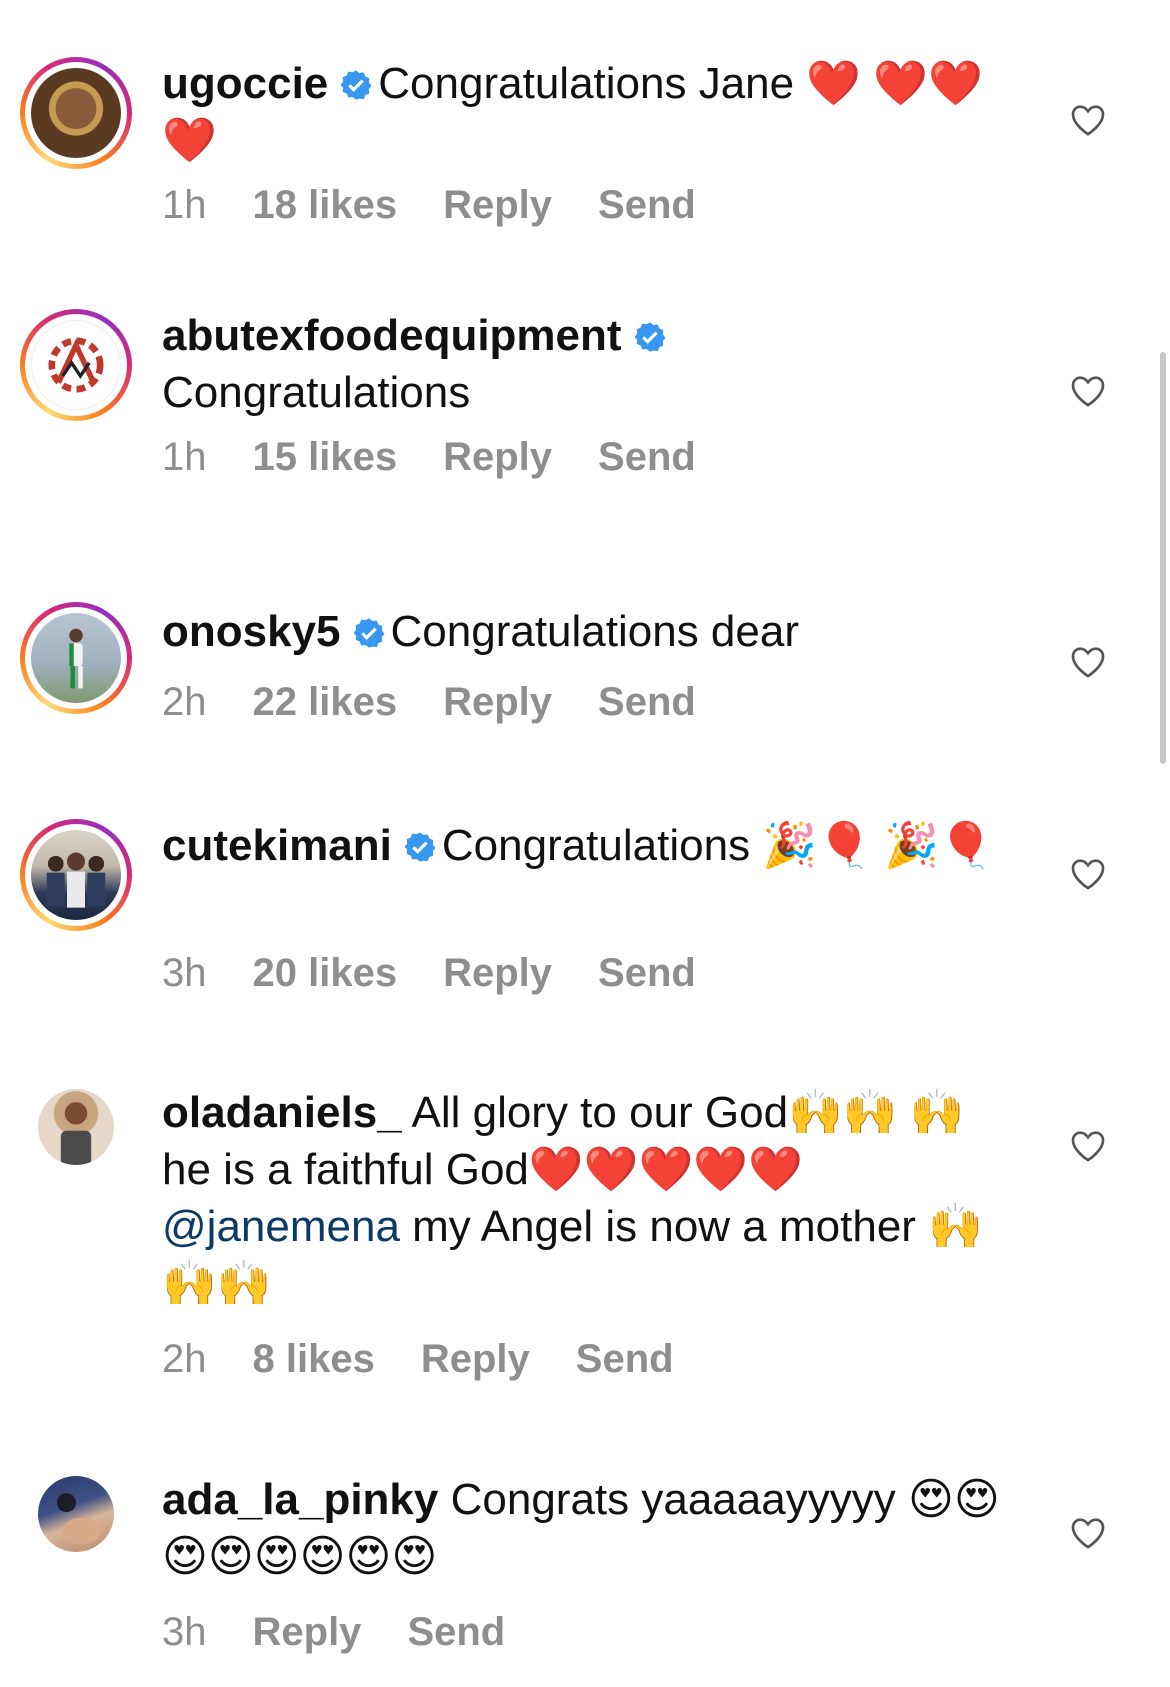 The image size is (1170, 1687). I want to click on mention-link: @janemena, so click(281, 1226).